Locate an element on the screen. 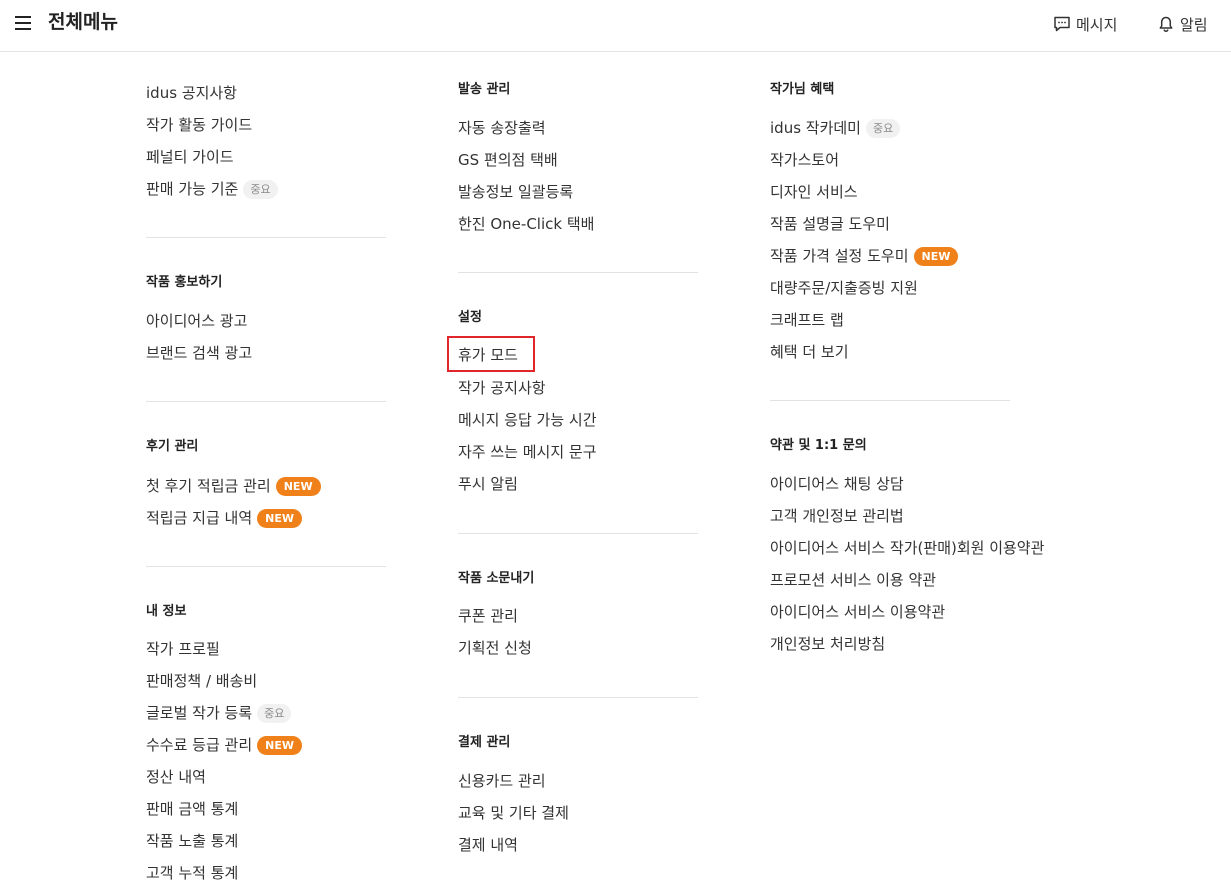 Image resolution: width=1231 pixels, height=887 pixels. menu-item-label: 아이디어스 광고 is located at coordinates (197, 321).